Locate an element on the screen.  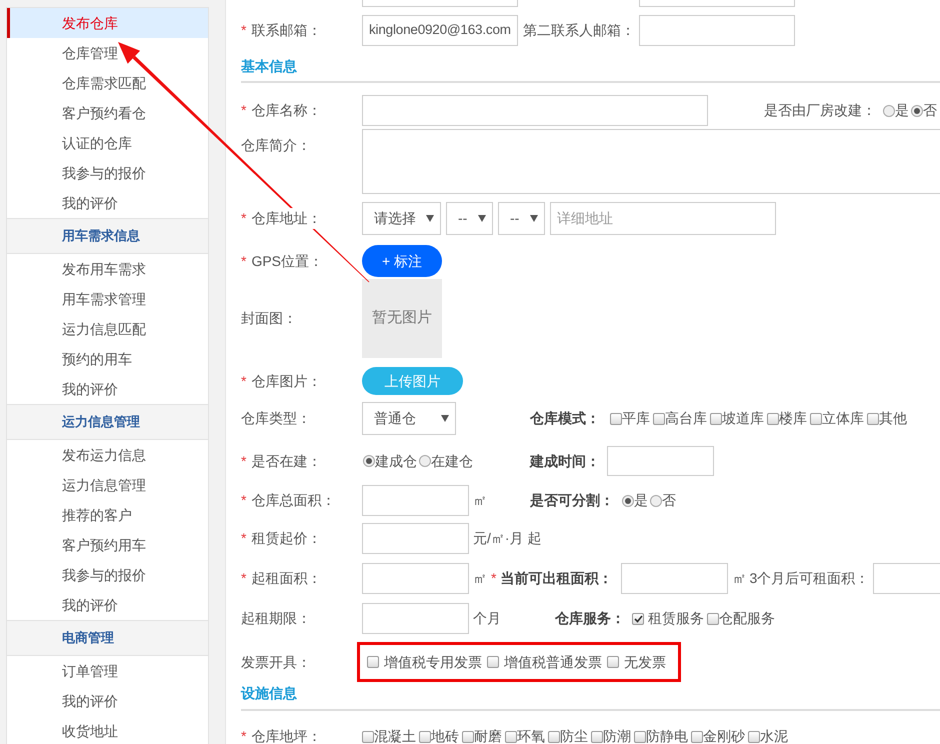
section-header: 用车需求信息 is located at coordinates (107, 236).